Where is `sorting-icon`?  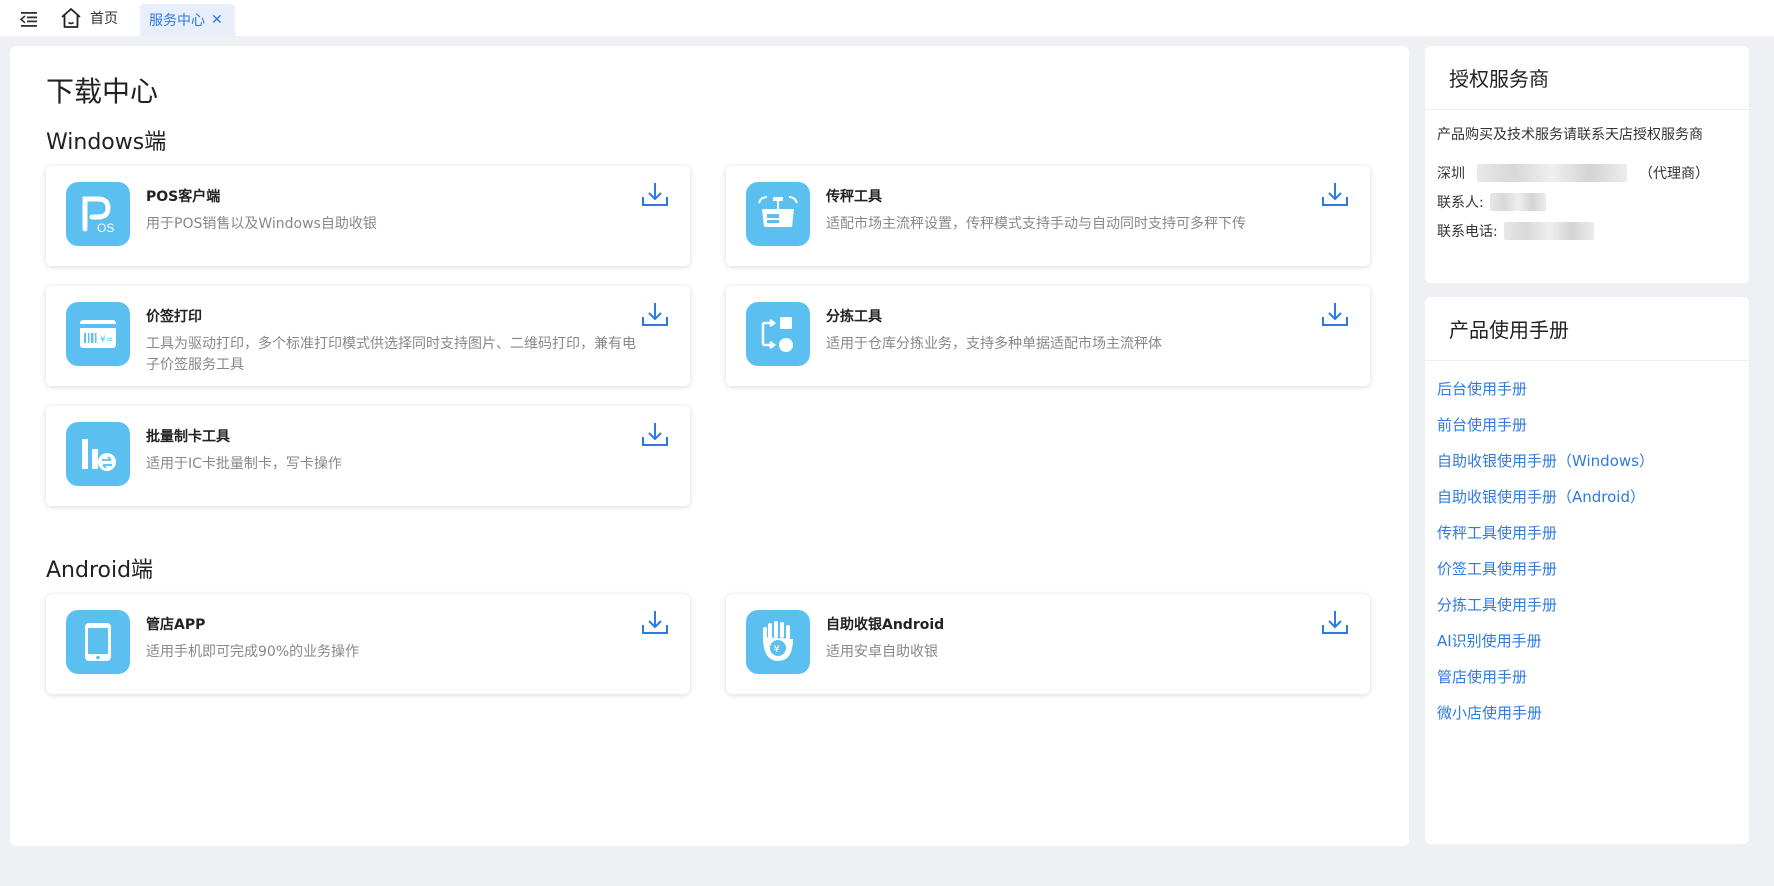 sorting-icon is located at coordinates (778, 334).